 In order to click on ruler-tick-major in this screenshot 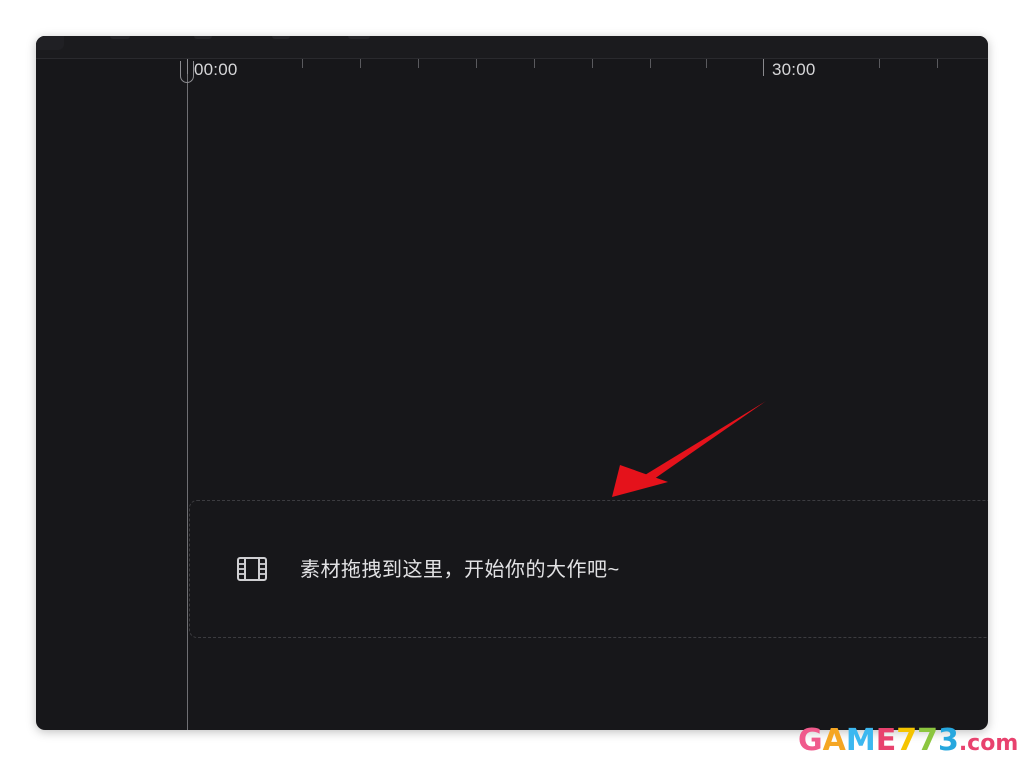, I will do `click(763, 67)`.